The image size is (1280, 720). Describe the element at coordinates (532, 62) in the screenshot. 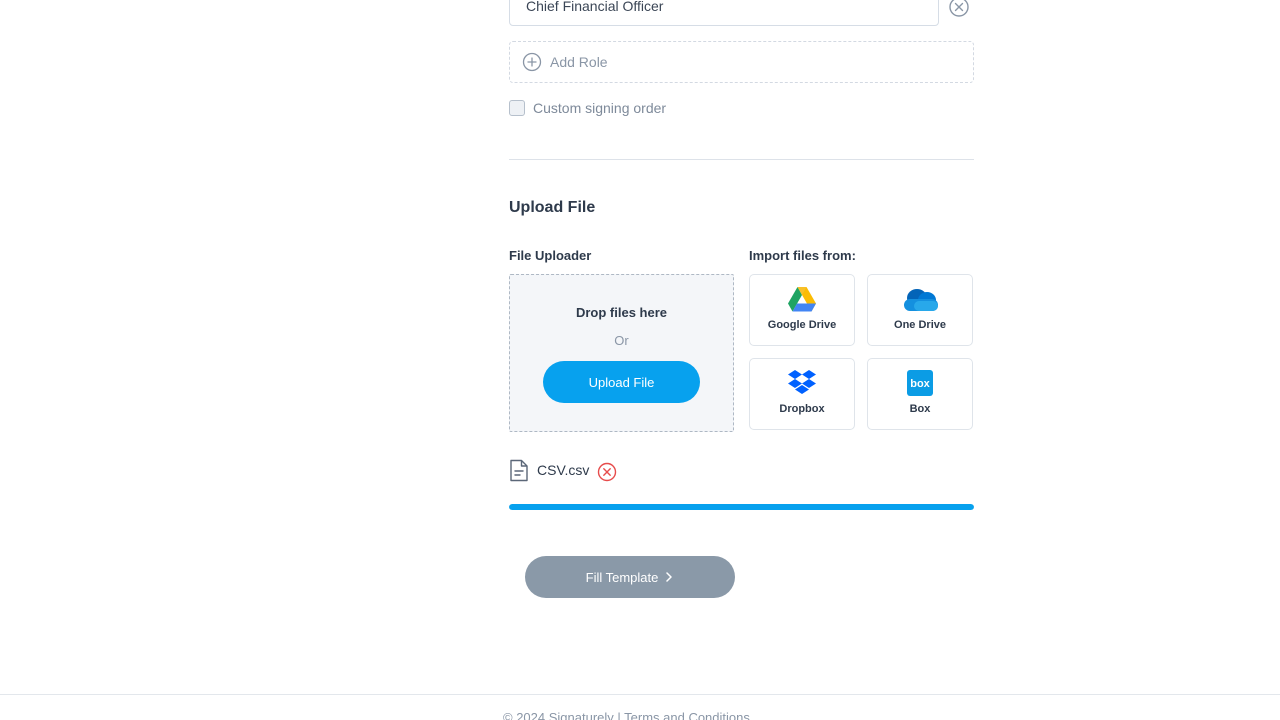

I see `plus-circle-icon` at that location.